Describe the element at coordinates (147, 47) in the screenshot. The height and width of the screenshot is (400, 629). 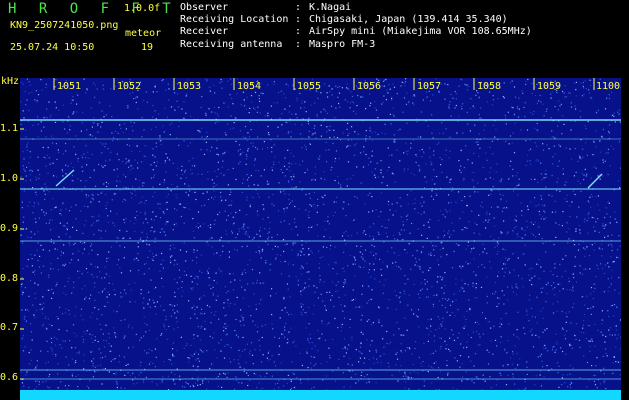
I see `meteor-count: 19` at that location.